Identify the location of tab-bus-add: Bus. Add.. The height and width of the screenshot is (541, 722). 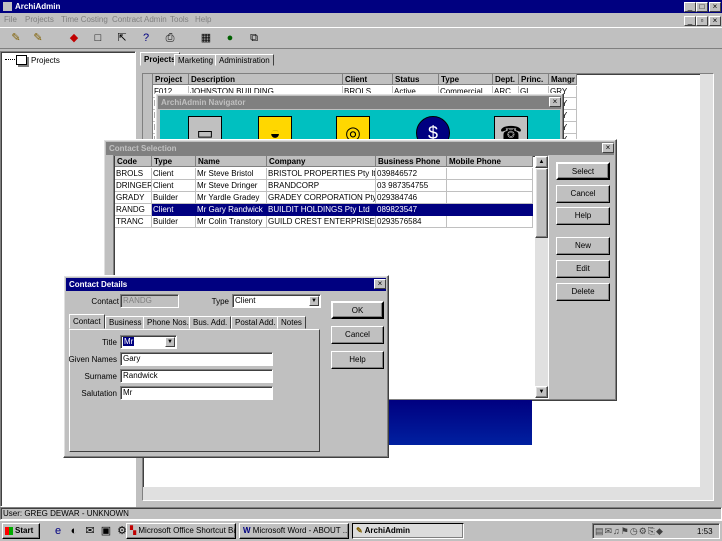
(210, 322).